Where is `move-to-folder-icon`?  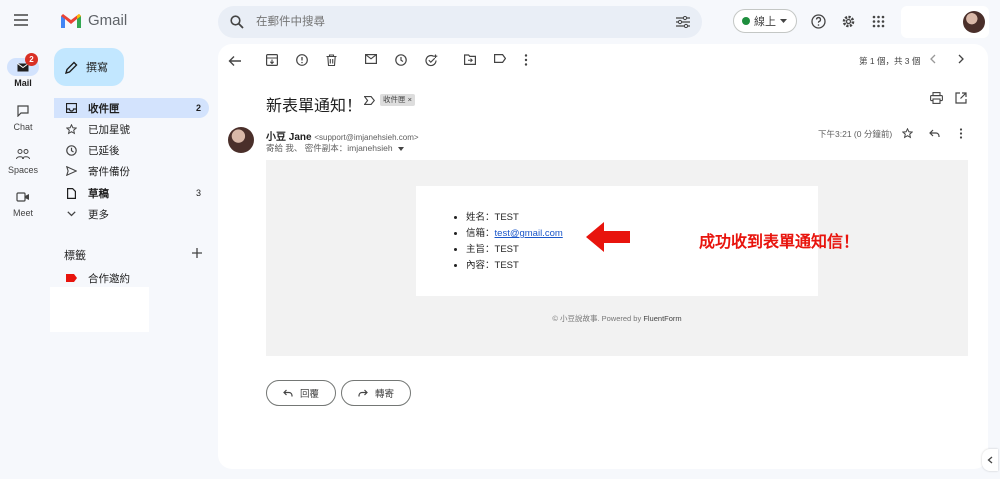
move-to-folder-icon is located at coordinates (471, 61).